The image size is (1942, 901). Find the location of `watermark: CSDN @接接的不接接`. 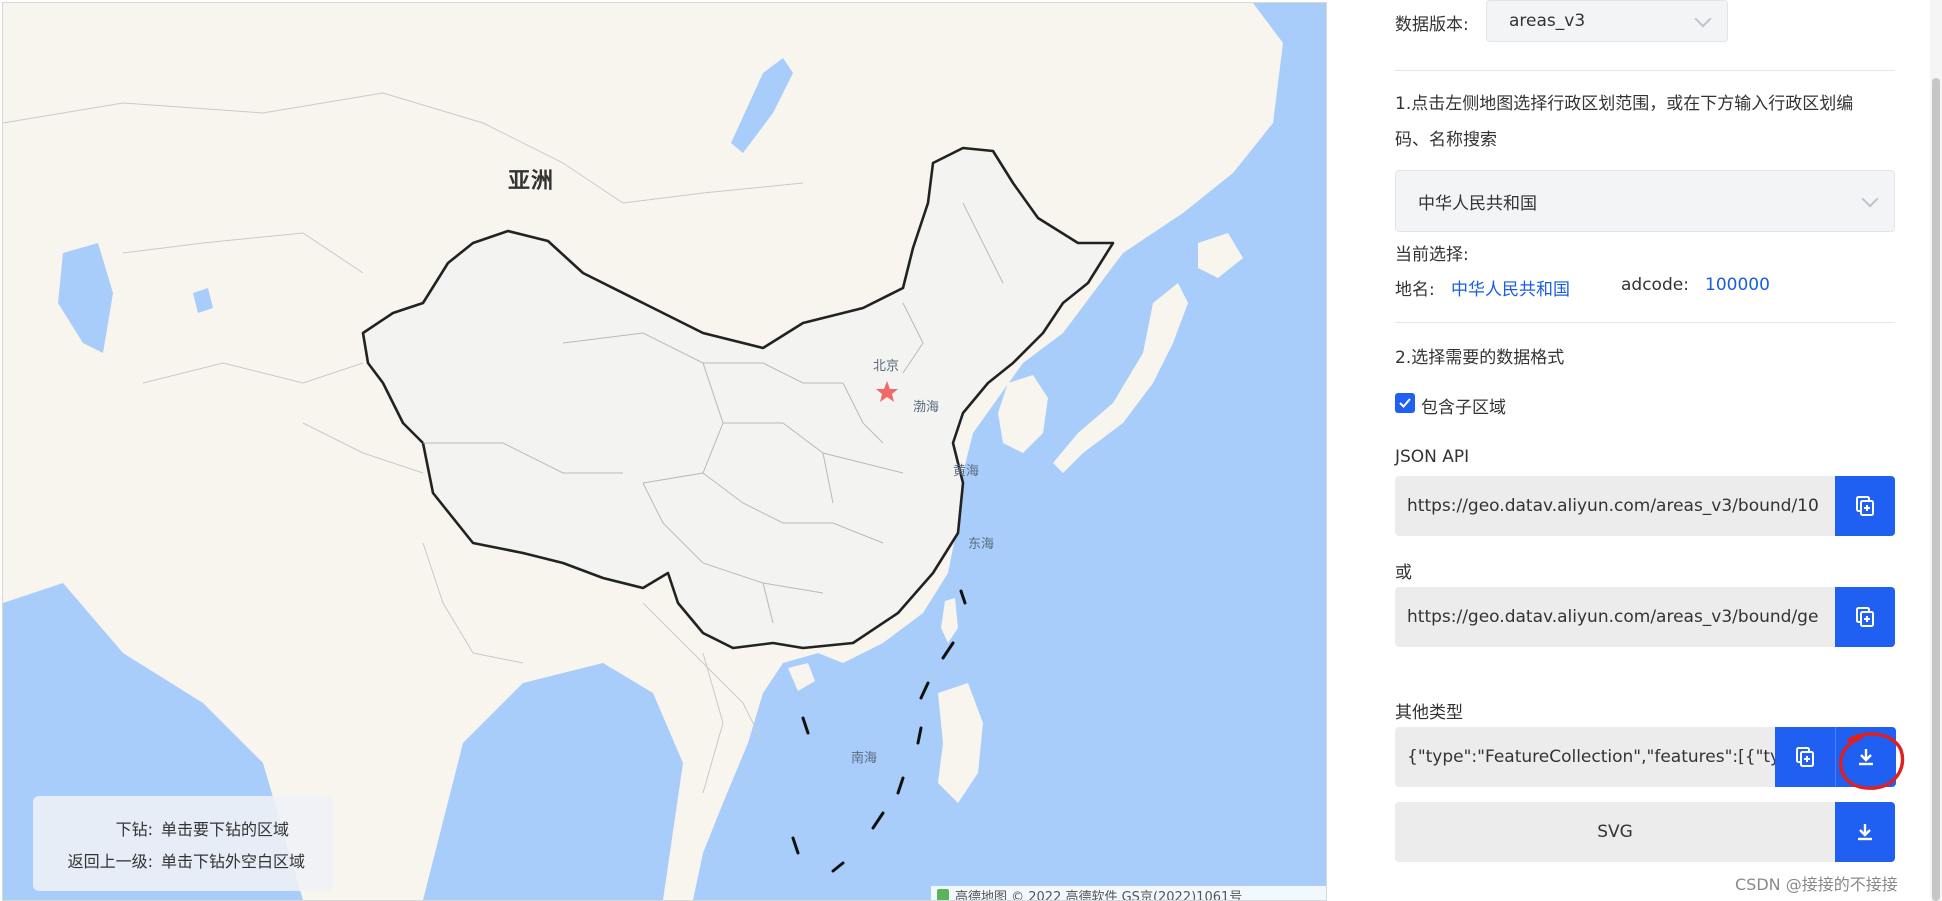

watermark: CSDN @接接的不接接 is located at coordinates (1816, 884).